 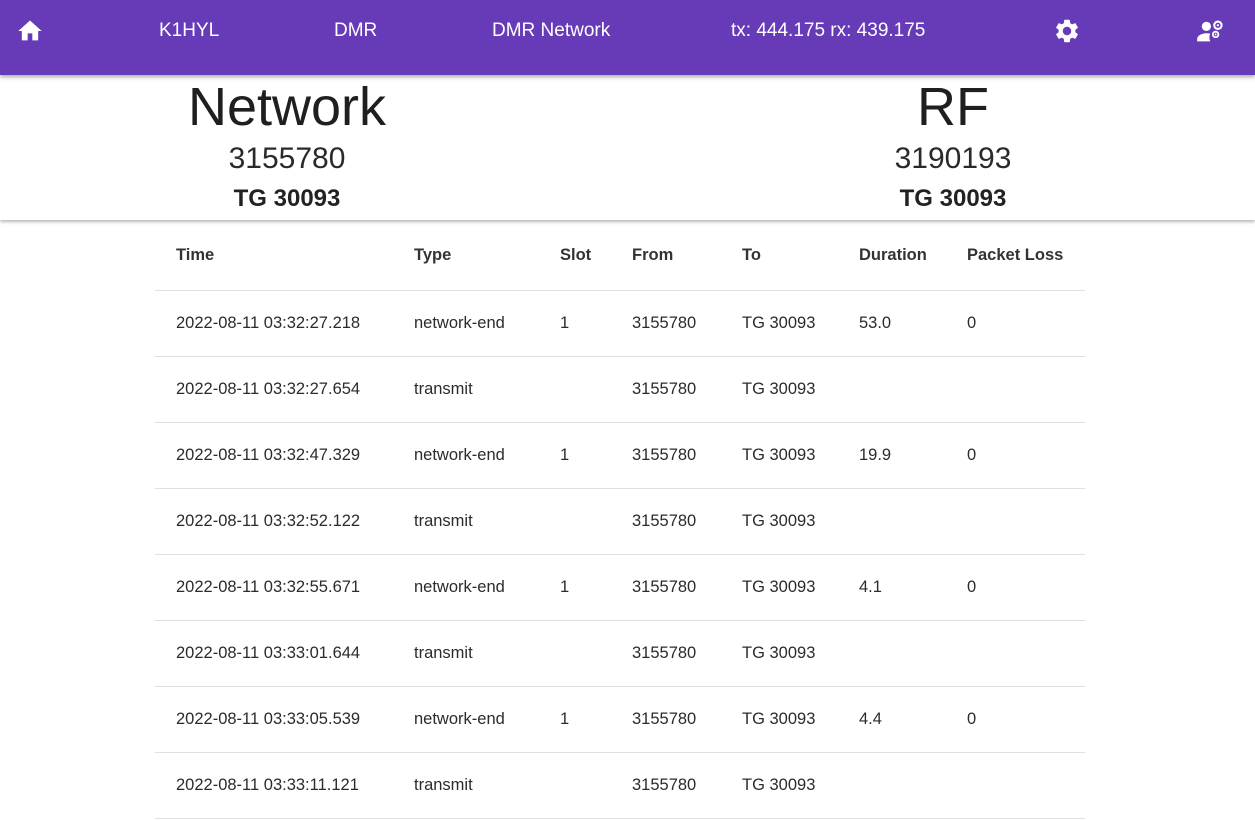 What do you see at coordinates (913, 719) in the screenshot?
I see `cell-duration: 4.4` at bounding box center [913, 719].